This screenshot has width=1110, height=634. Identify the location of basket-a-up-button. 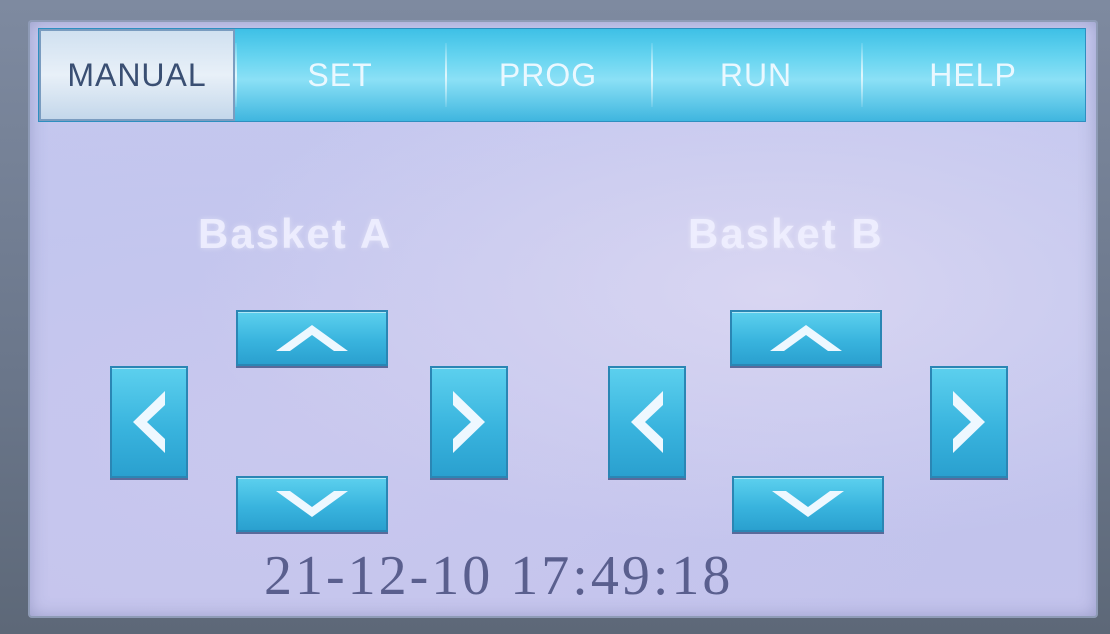
(312, 338).